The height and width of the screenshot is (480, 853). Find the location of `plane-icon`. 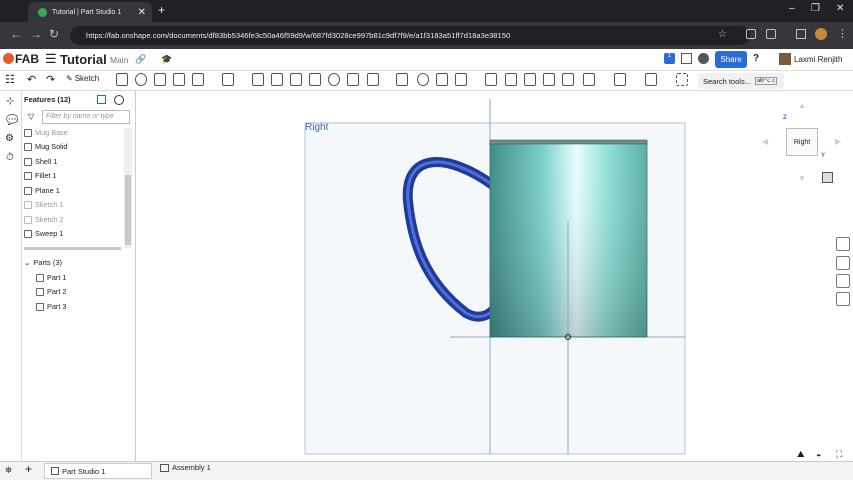

plane-icon is located at coordinates (589, 79).